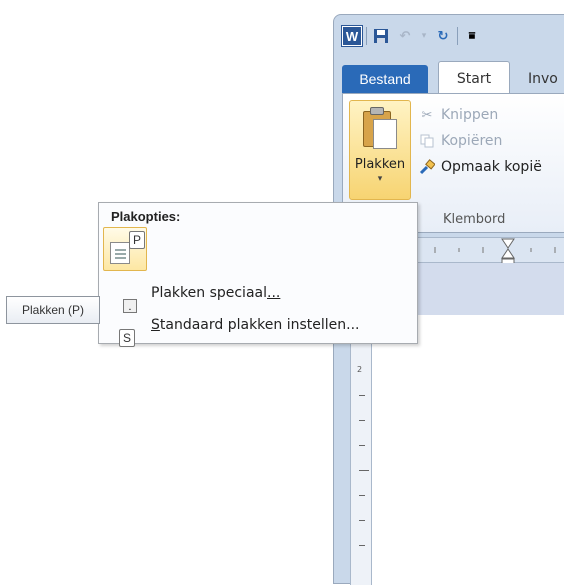 The width and height of the screenshot is (564, 585). What do you see at coordinates (380, 129) in the screenshot?
I see `clipboard-icon` at bounding box center [380, 129].